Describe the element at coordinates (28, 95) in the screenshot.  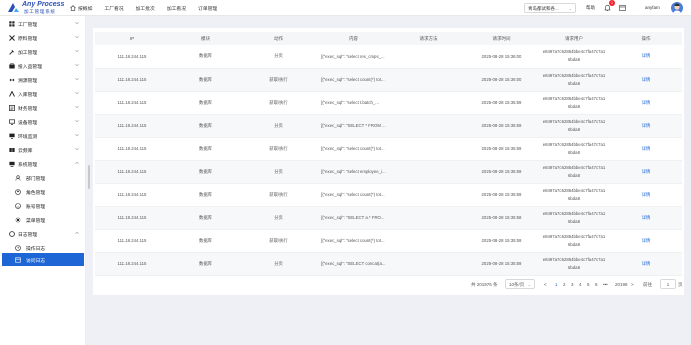
I see `sidebar-item-label: 入库管理` at that location.